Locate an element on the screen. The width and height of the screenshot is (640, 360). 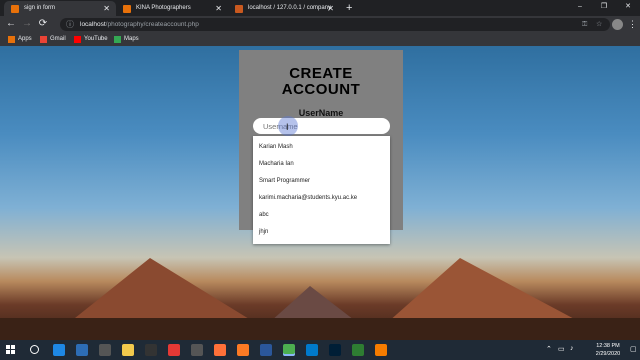
bookmark-label: Gmail is located at coordinates (58, 39).